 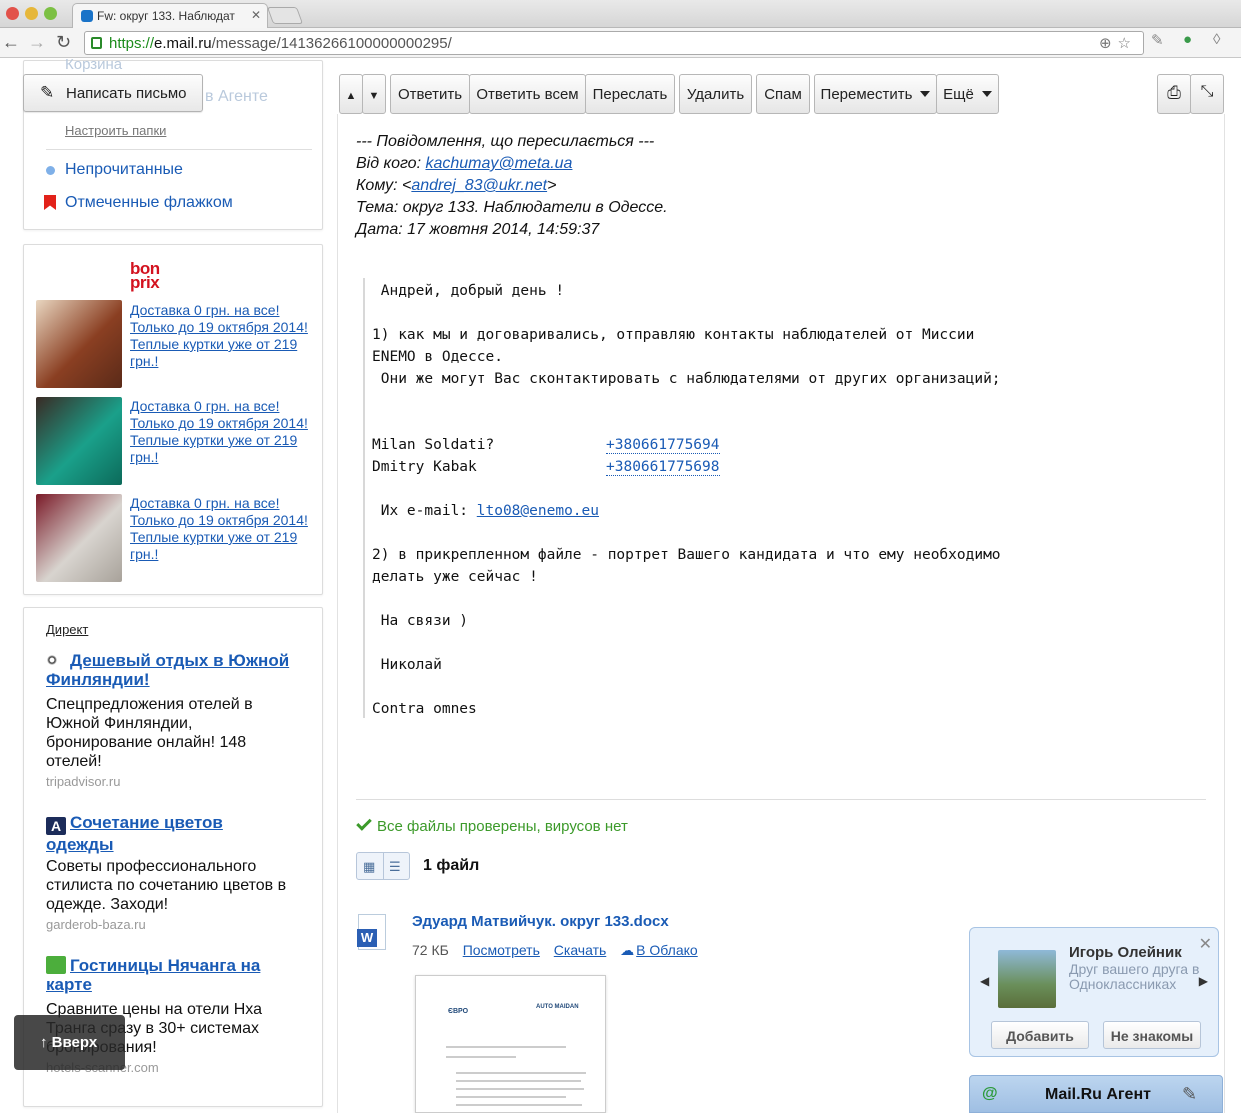 What do you see at coordinates (967, 94) in the screenshot?
I see `more-dropdown: Ещё` at bounding box center [967, 94].